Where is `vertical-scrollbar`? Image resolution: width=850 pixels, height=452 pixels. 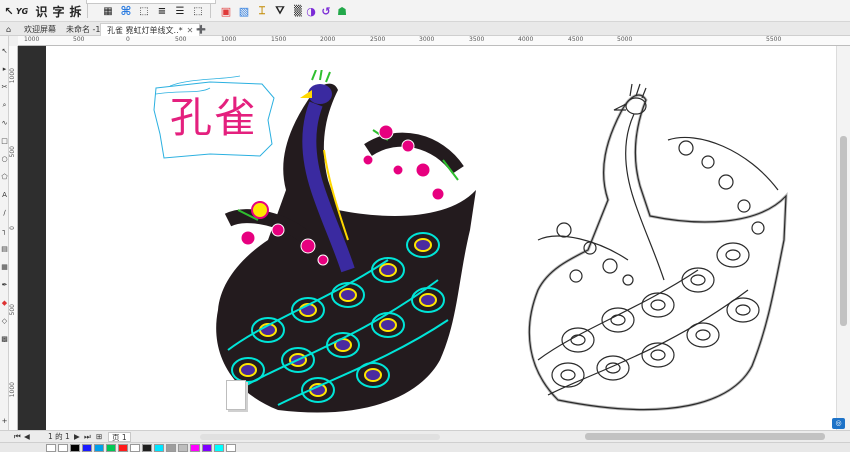
vertical-scrollbar is located at coordinates (843, 238).